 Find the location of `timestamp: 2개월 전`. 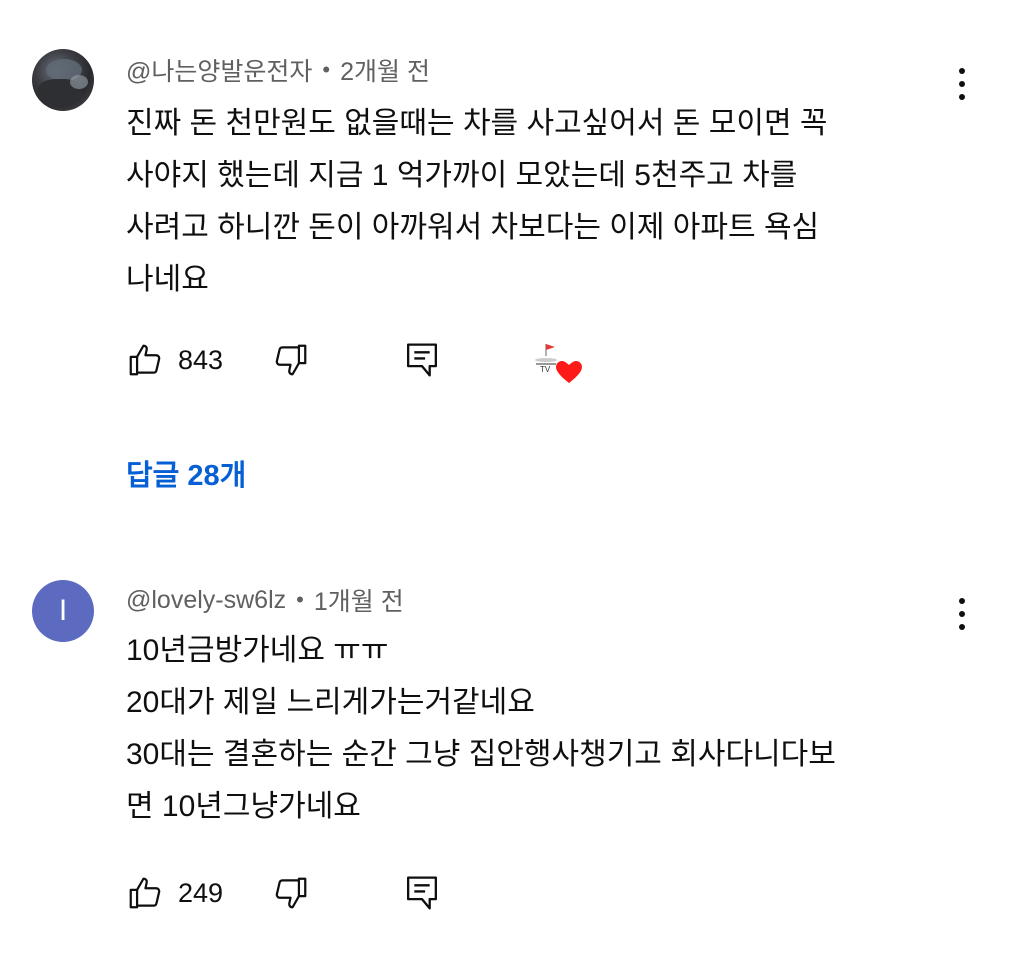

timestamp: 2개월 전 is located at coordinates (385, 70).